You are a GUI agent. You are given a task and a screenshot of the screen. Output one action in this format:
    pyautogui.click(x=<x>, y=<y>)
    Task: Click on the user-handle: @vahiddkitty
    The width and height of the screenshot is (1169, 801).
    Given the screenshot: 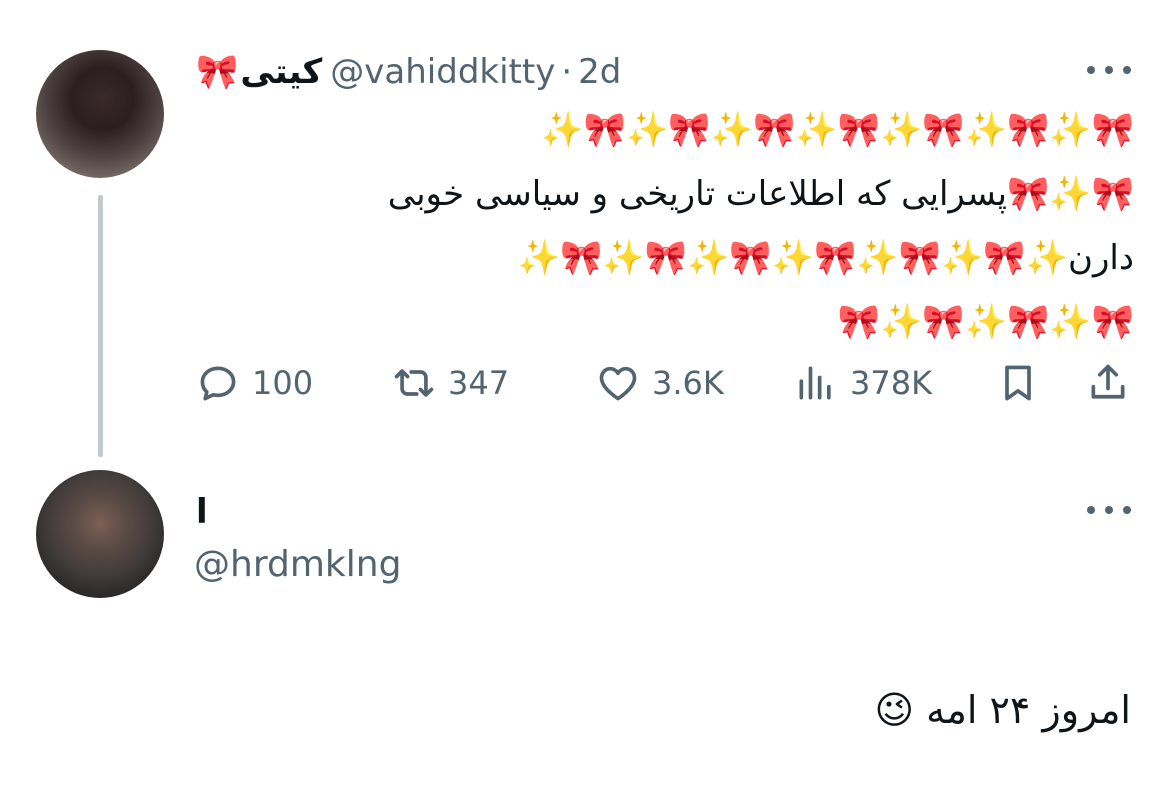 What is the action you would take?
    pyautogui.click(x=442, y=72)
    